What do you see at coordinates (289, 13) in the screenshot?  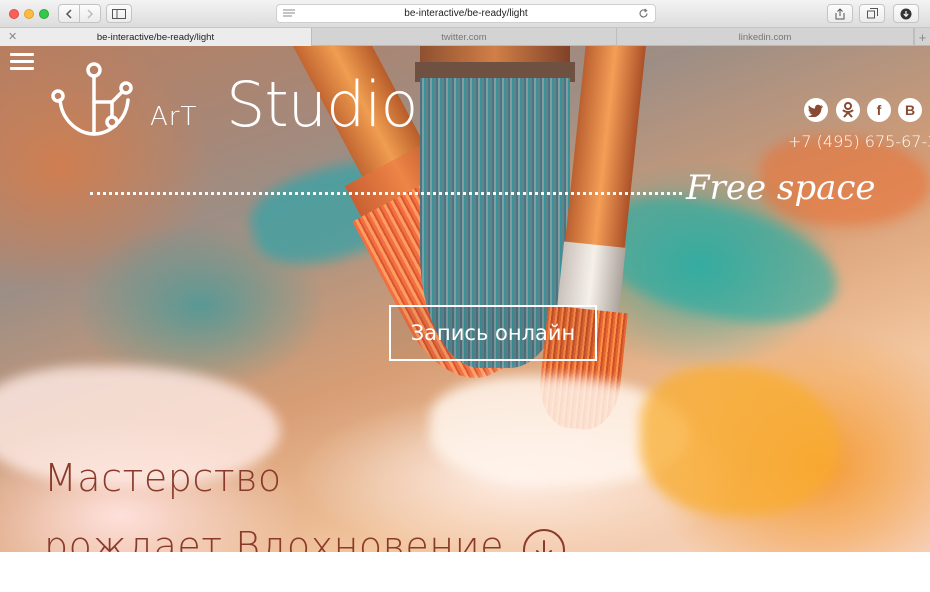 I see `reader-icon` at bounding box center [289, 13].